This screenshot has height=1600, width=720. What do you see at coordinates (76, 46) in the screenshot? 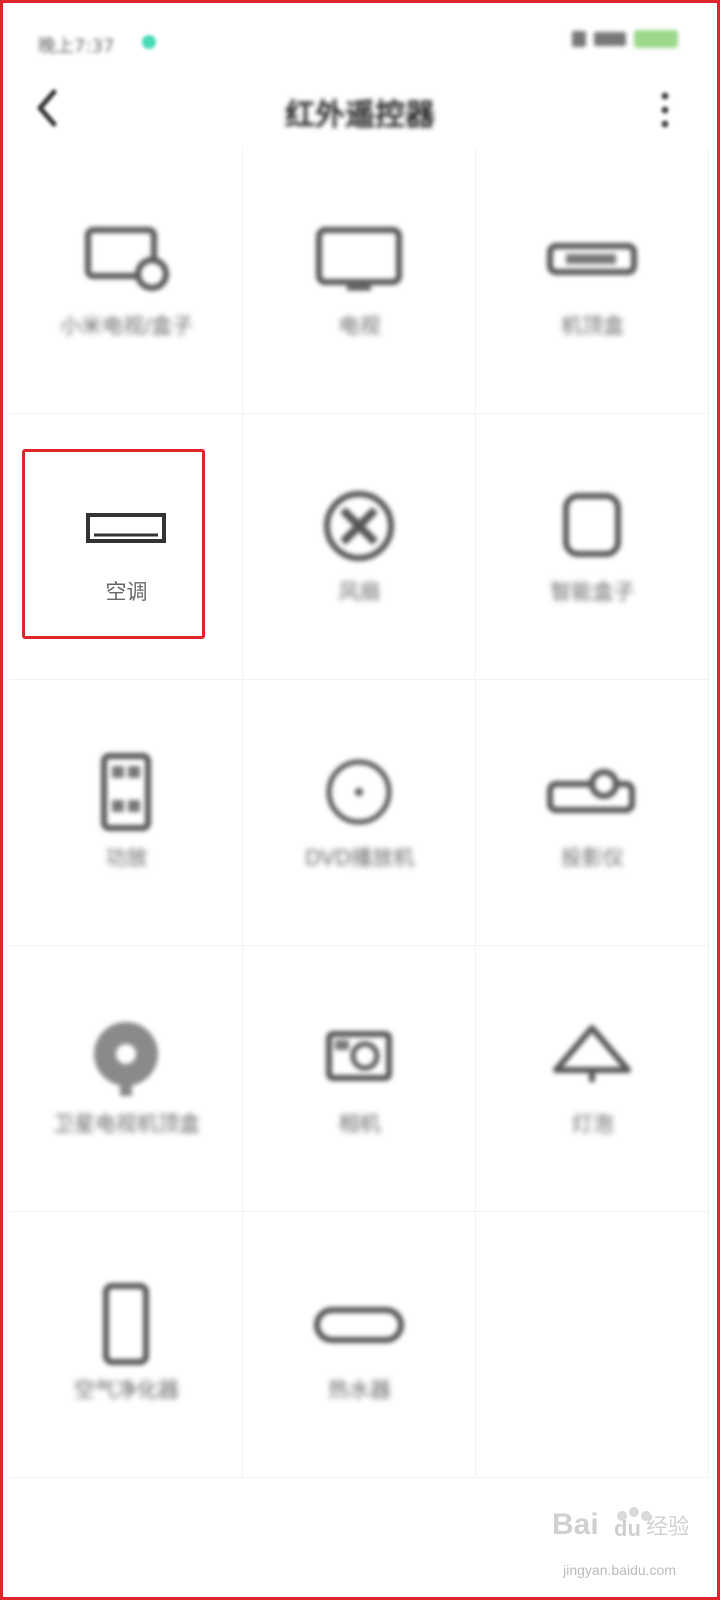
I see `status-time: 晚上7:37` at bounding box center [76, 46].